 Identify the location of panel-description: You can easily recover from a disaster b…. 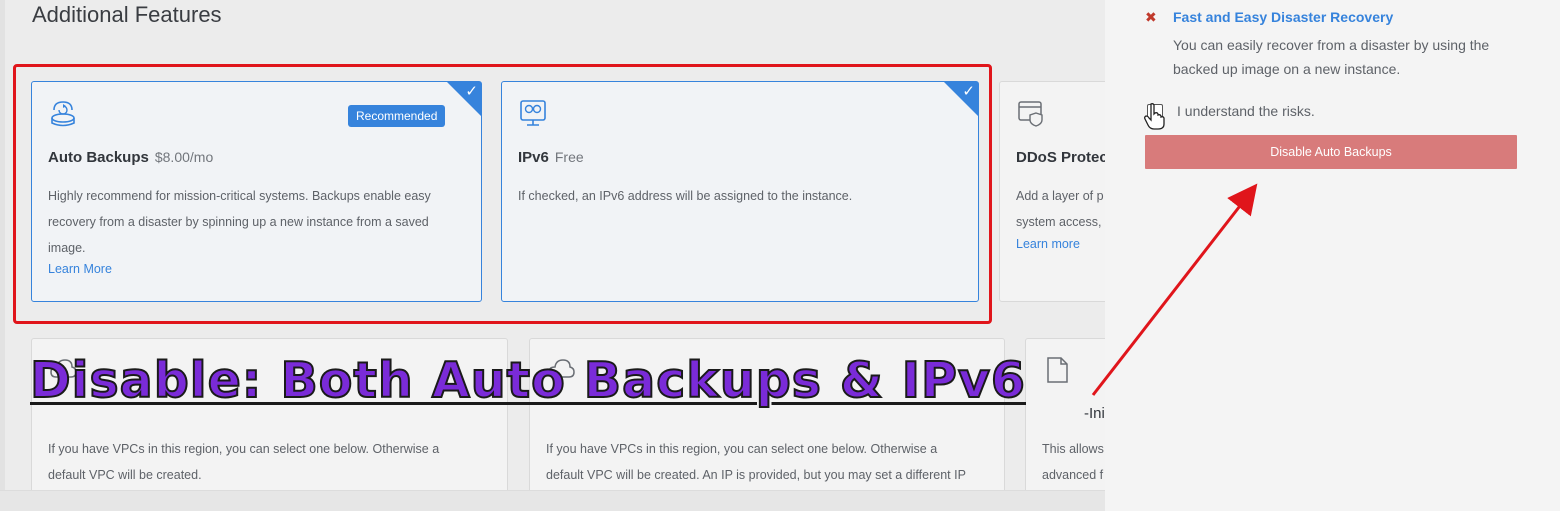
(1331, 57).